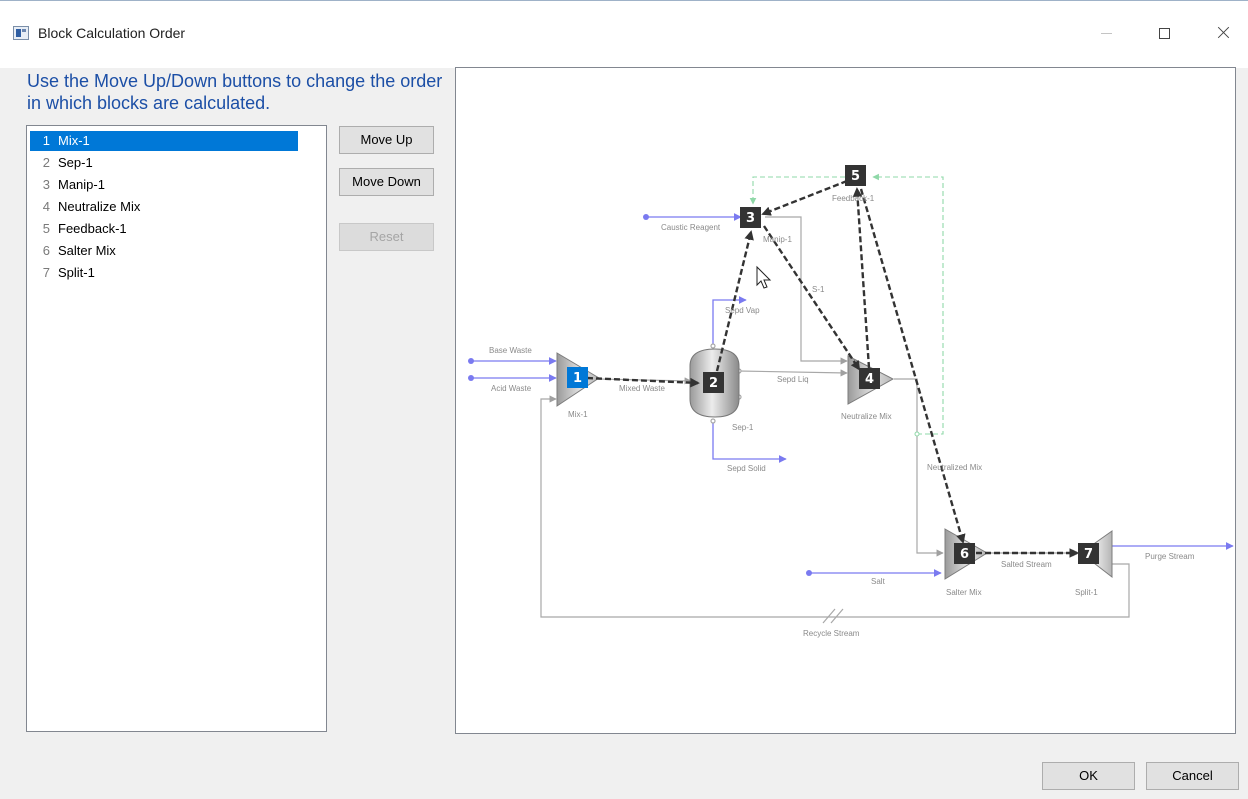  I want to click on svg-text: 6, so click(964, 554).